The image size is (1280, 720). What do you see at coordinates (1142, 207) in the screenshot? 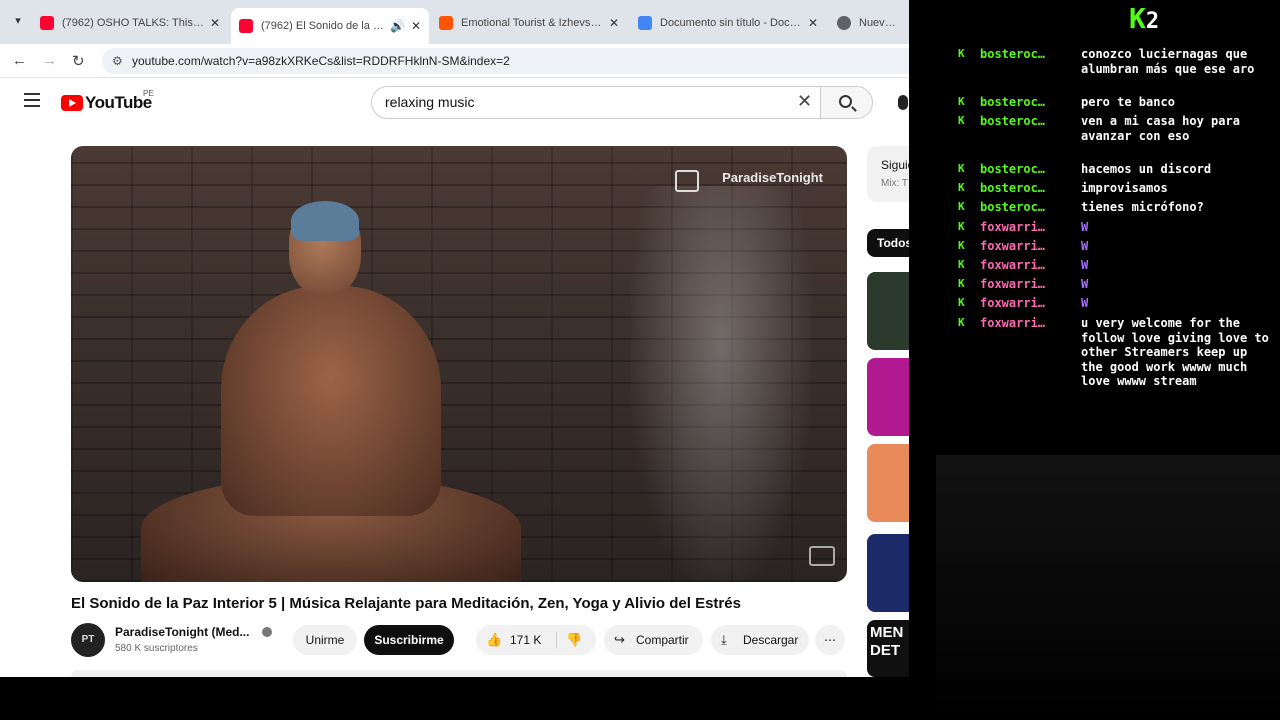
I see `chat-text: tienes micrófono?` at bounding box center [1142, 207].